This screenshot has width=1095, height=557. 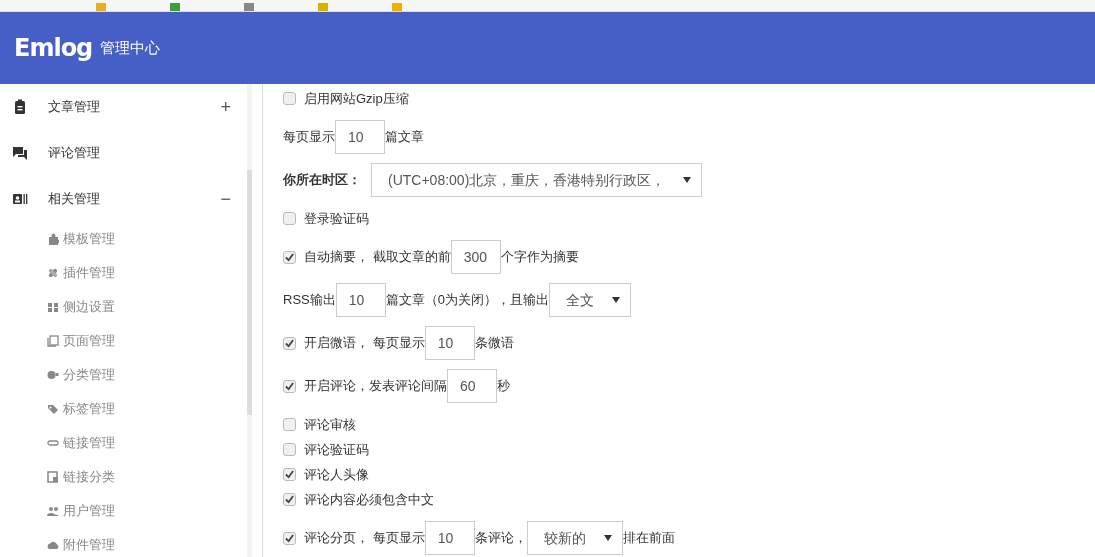 What do you see at coordinates (53, 341) in the screenshot?
I see `pages-icon` at bounding box center [53, 341].